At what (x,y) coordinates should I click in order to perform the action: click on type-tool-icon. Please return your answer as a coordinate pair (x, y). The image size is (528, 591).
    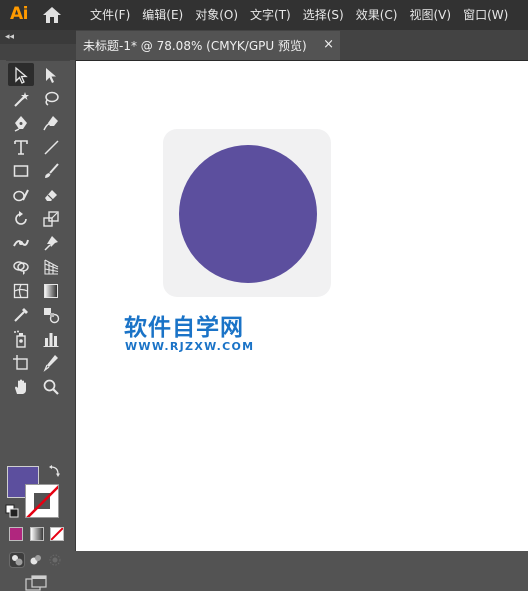
    Looking at the image, I should click on (21, 146).